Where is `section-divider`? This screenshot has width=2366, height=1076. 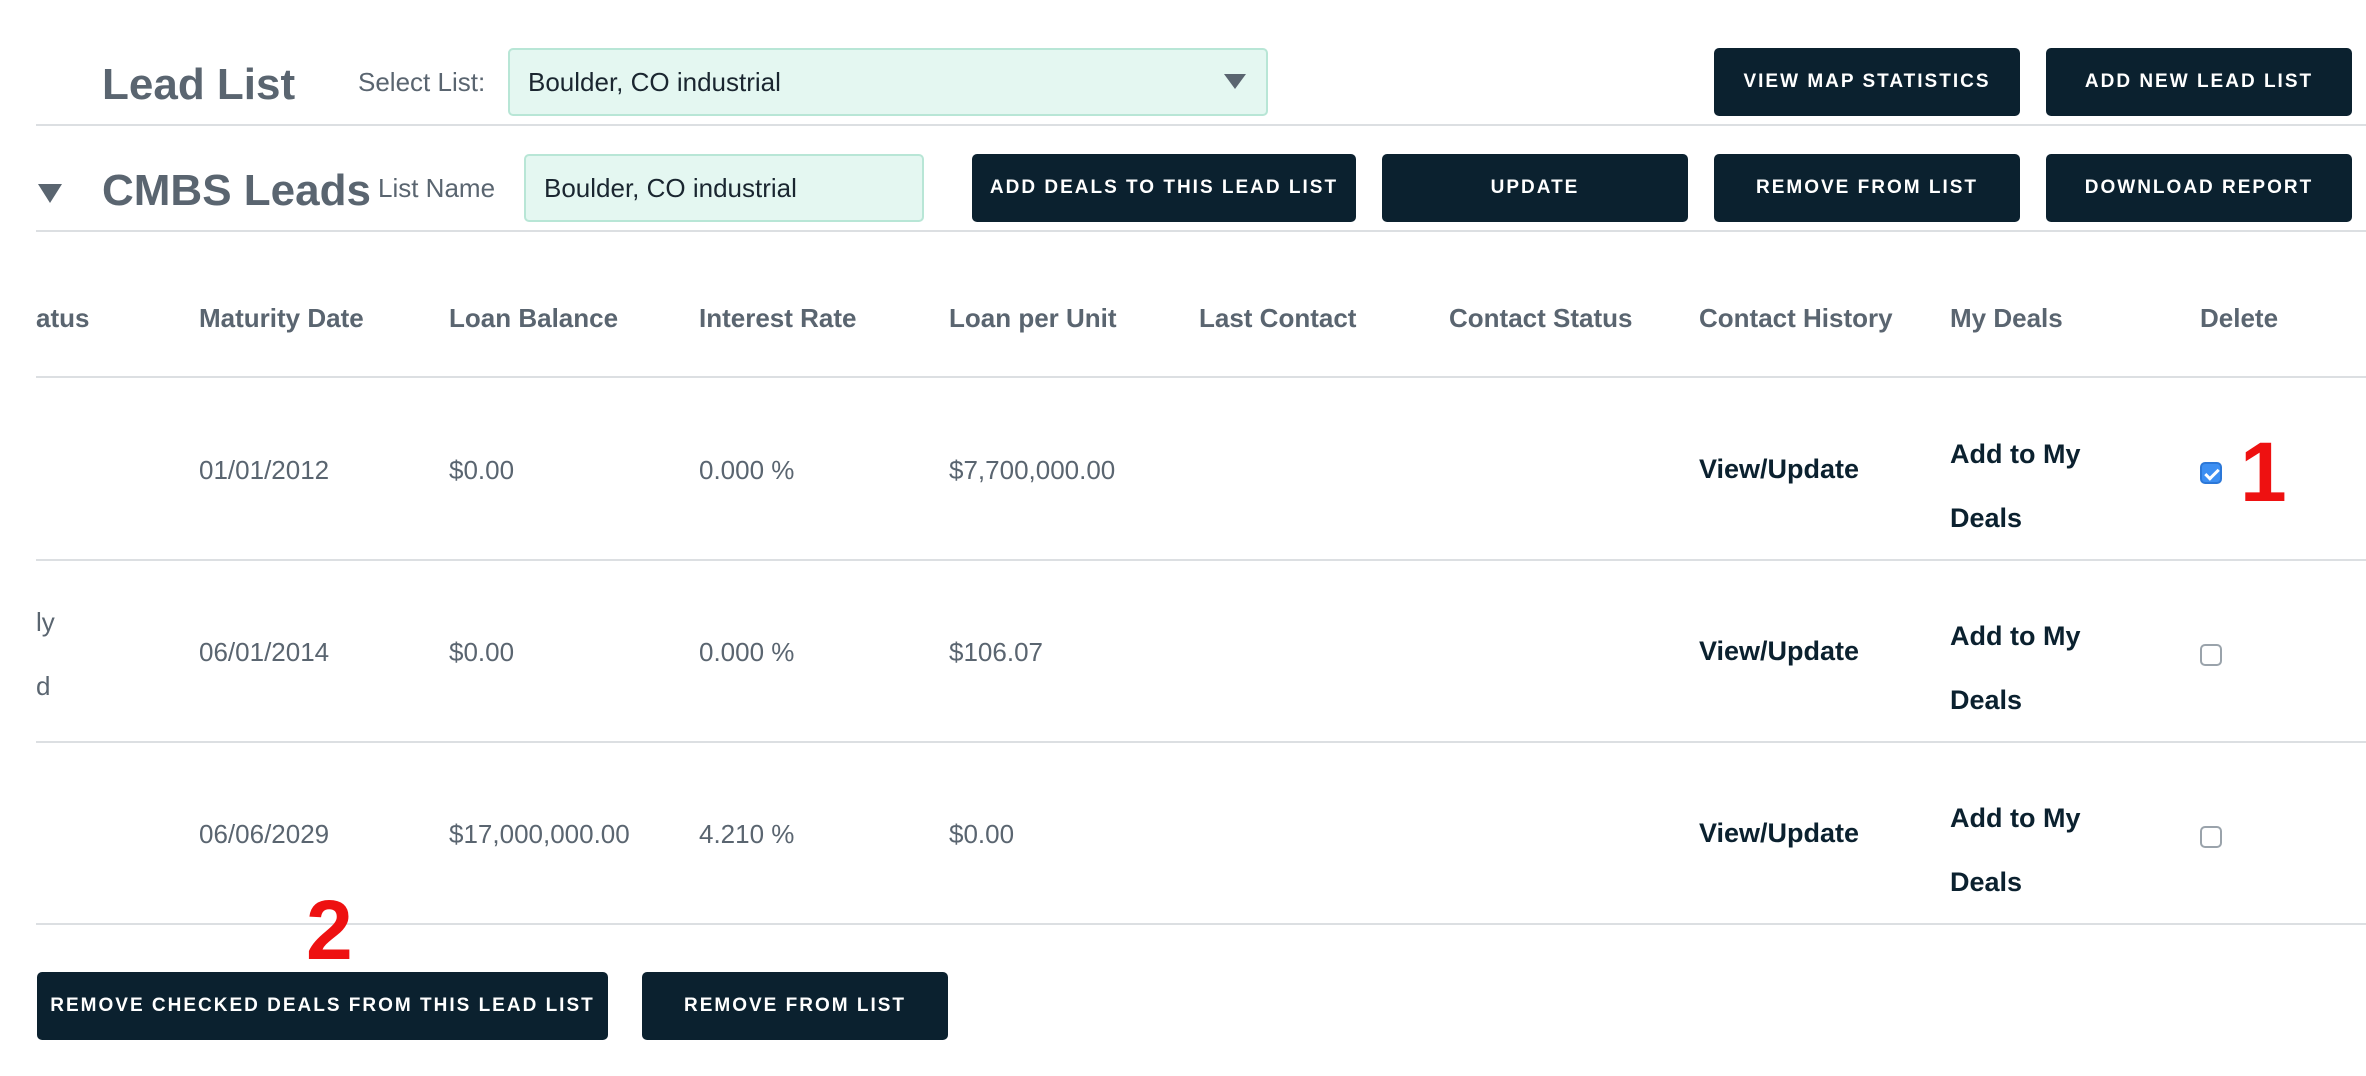
section-divider is located at coordinates (1201, 231).